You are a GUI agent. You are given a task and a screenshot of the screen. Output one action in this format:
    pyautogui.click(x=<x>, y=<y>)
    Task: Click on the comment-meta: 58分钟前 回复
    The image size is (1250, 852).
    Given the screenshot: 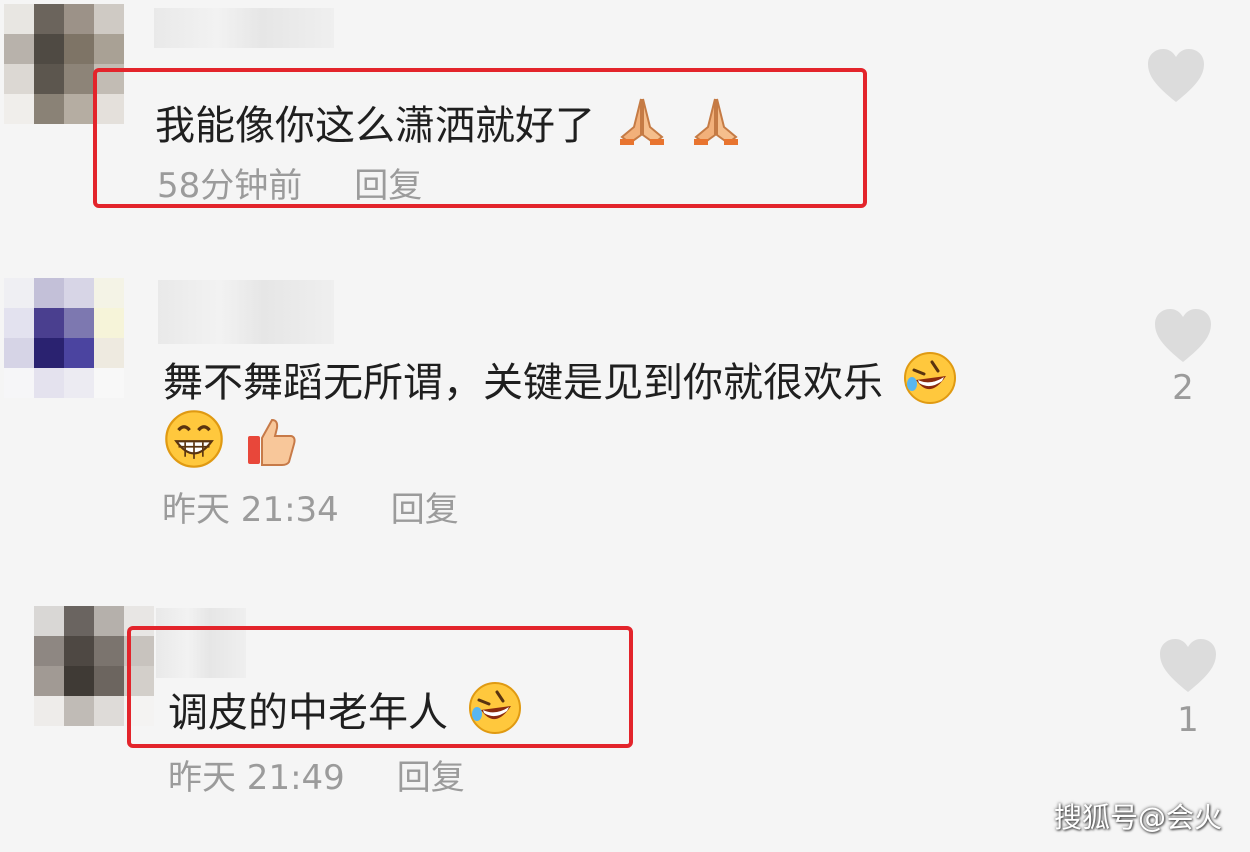 What is the action you would take?
    pyautogui.click(x=289, y=186)
    